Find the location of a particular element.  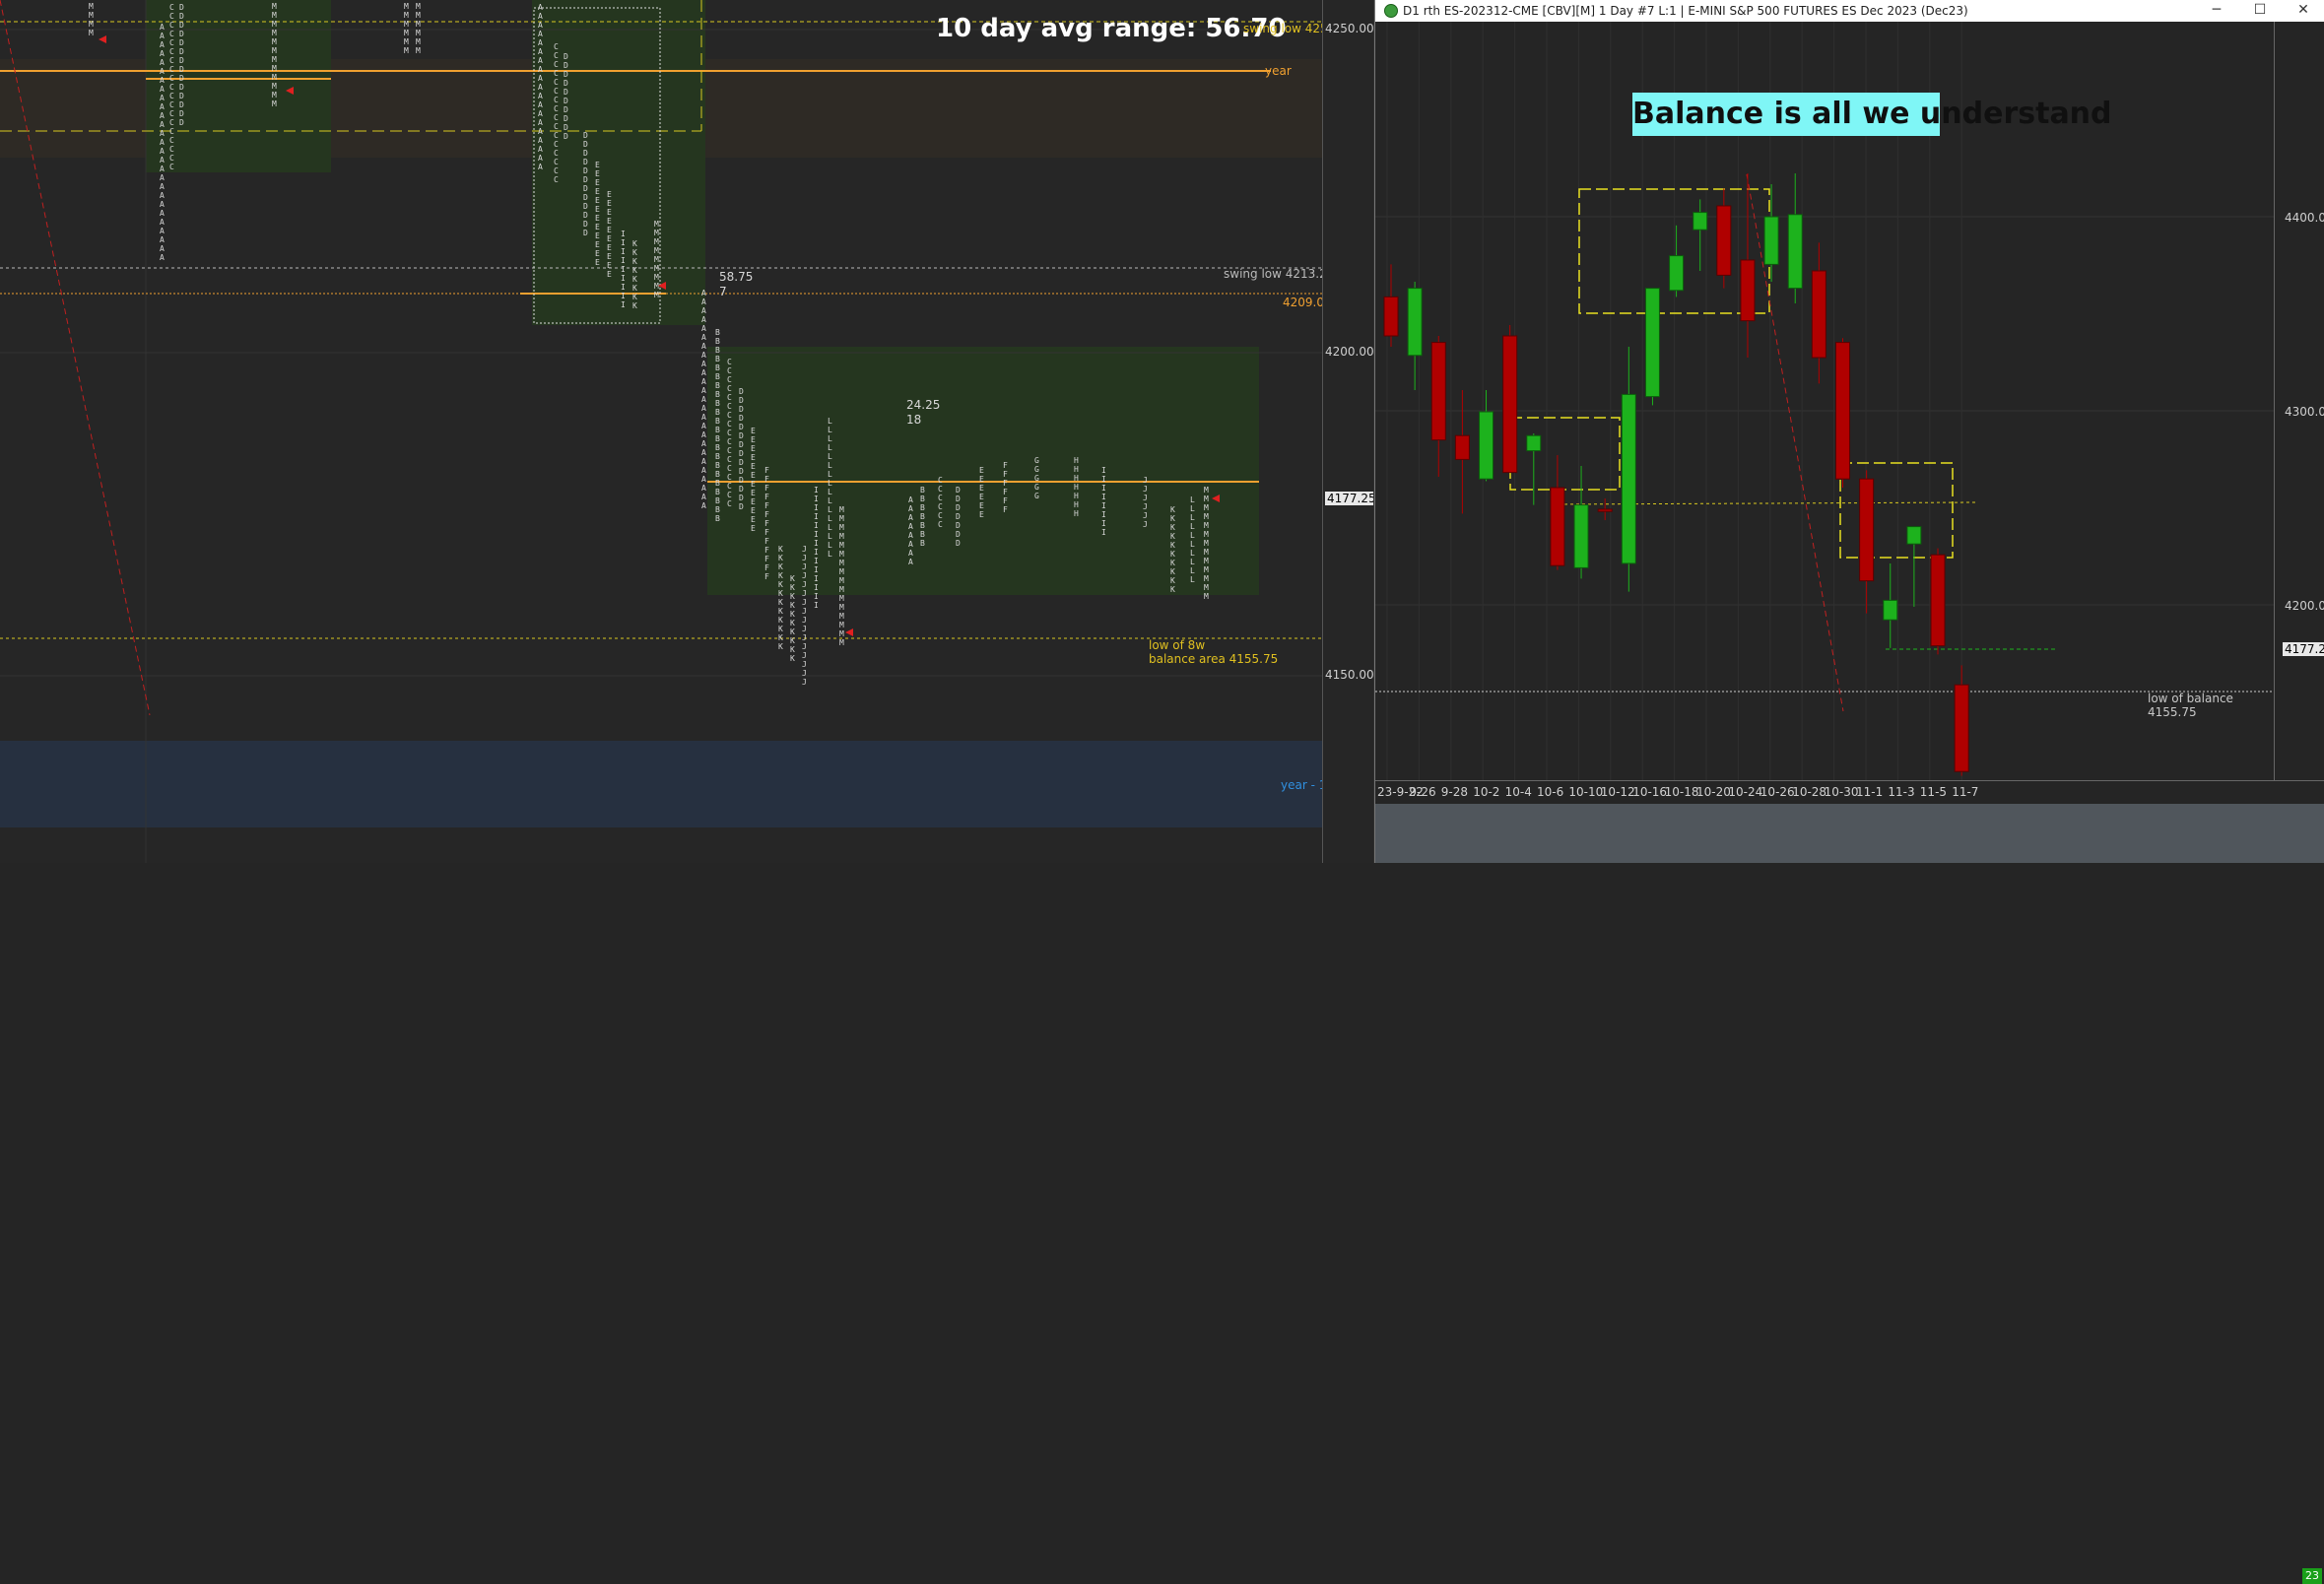

stat-block-1: 58.75 7 is located at coordinates (736, 284).